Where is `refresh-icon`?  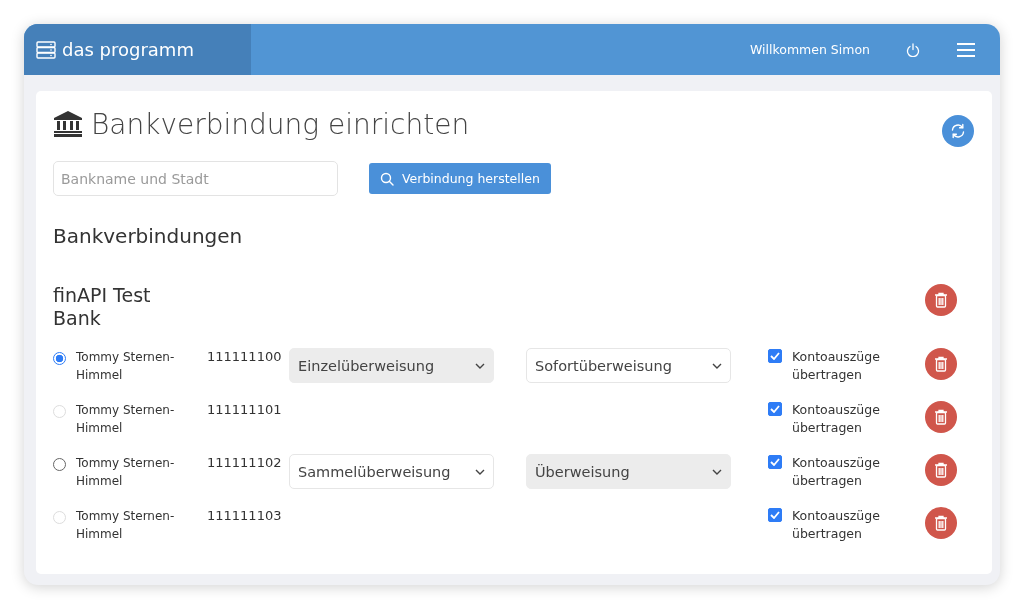
refresh-icon is located at coordinates (958, 131).